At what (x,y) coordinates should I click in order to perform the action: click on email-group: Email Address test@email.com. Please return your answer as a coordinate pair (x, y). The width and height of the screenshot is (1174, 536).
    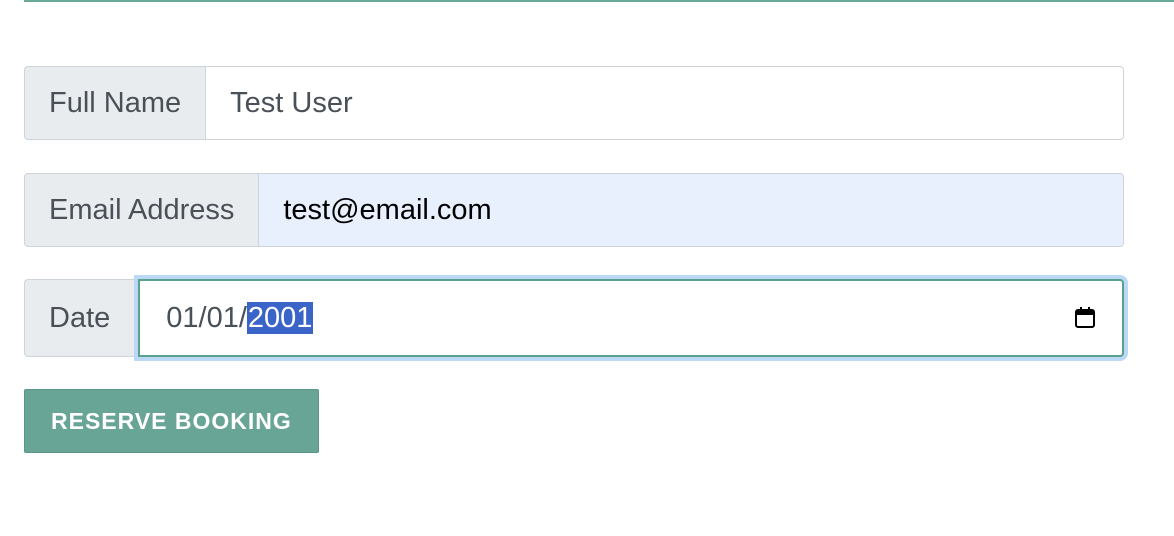
    Looking at the image, I should click on (574, 210).